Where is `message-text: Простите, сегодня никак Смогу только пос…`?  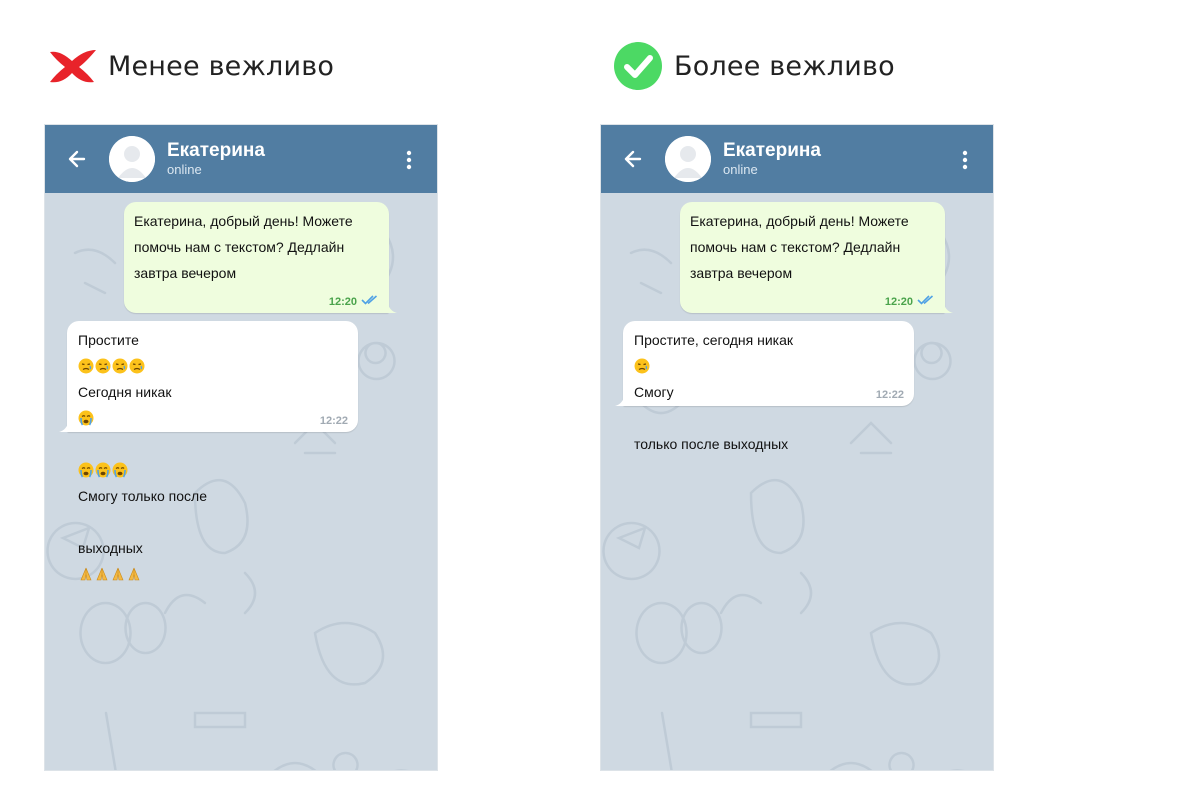
message-text: Простите, сегодня никак Смогу только пос… is located at coordinates (774, 392).